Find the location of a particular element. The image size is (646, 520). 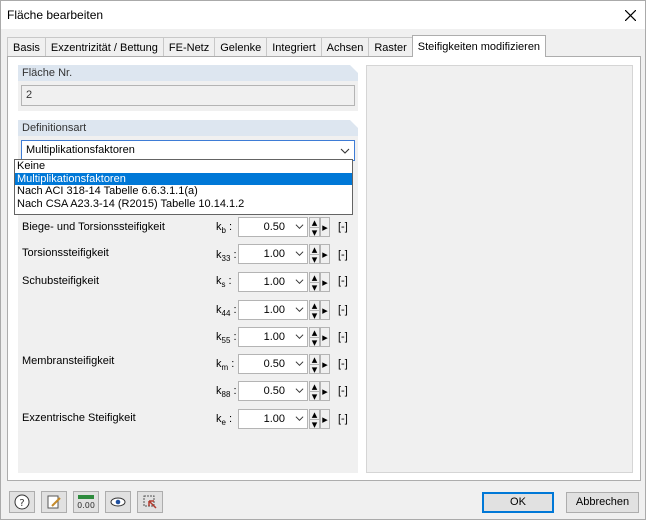

row-label-exzentrisch: Exzentrische Steifigkeit is located at coordinates (79, 418).